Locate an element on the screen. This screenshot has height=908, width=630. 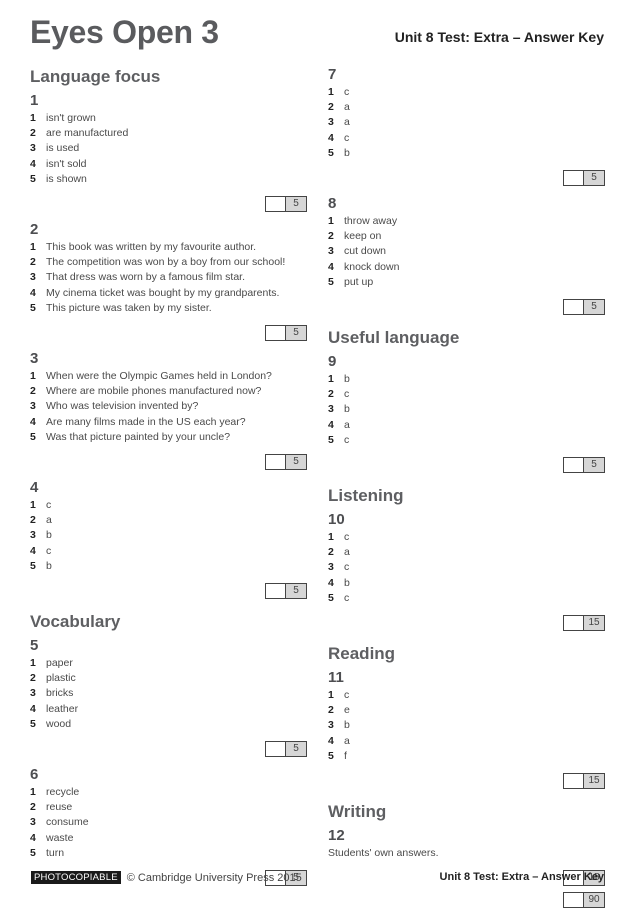
answer-item: 1 recycle is located at coordinates (170, 792).